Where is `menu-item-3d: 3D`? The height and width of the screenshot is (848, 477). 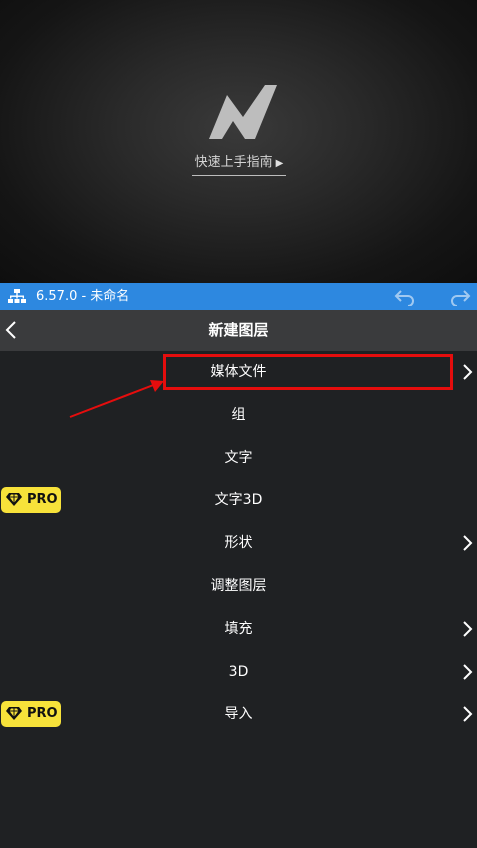 menu-item-3d: 3D is located at coordinates (238, 672).